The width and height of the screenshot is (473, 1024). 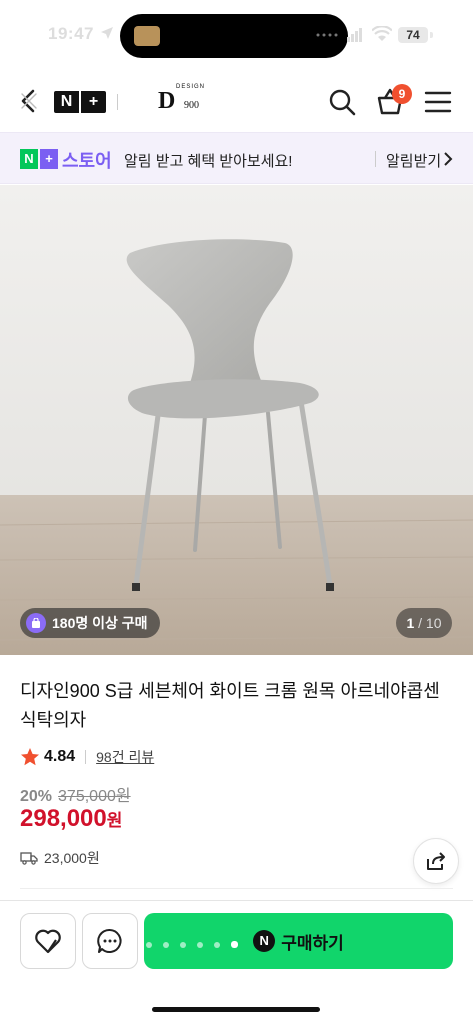 What do you see at coordinates (63, 818) in the screenshot?
I see `sale-price-value: 298,000` at bounding box center [63, 818].